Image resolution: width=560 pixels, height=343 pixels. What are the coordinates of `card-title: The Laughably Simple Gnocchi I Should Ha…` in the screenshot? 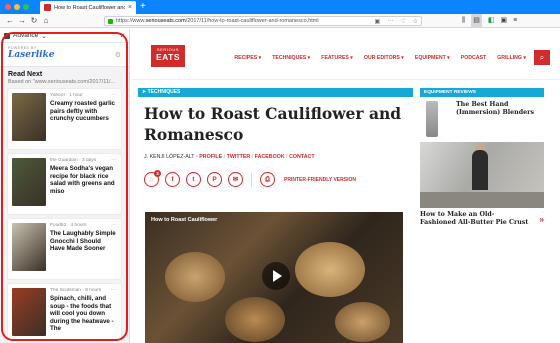 It's located at (83, 241).